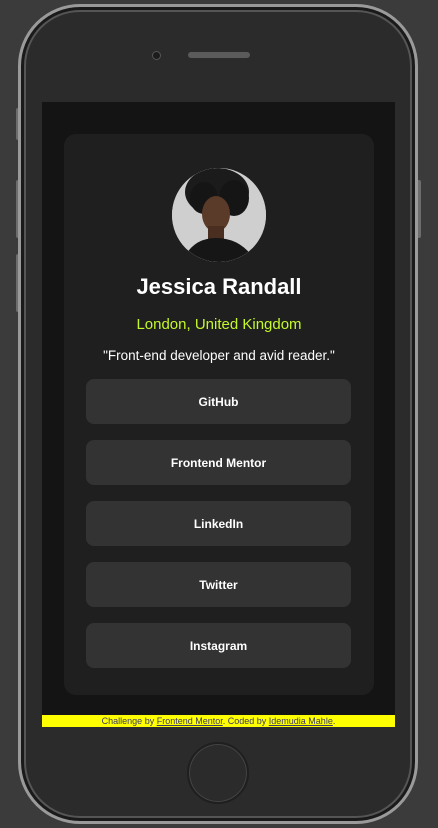  Describe the element at coordinates (156, 55) in the screenshot. I see `front-camera` at that location.